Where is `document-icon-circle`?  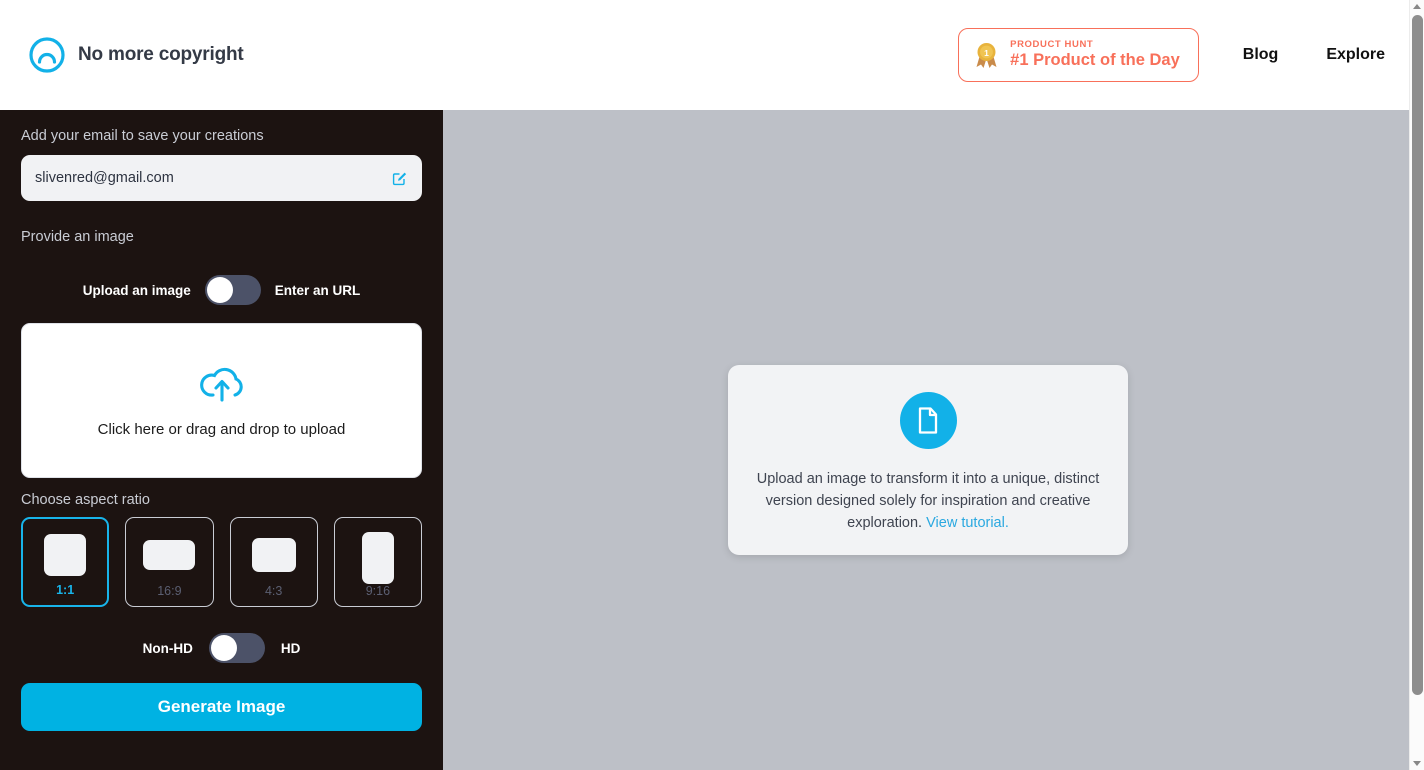
document-icon-circle is located at coordinates (928, 420).